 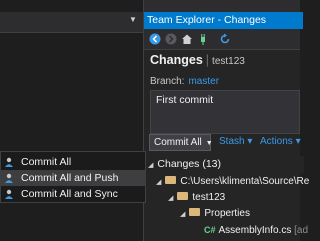 I want to click on tree-item-label: C:\Users\klimenta\Source\Re, so click(x=245, y=181).